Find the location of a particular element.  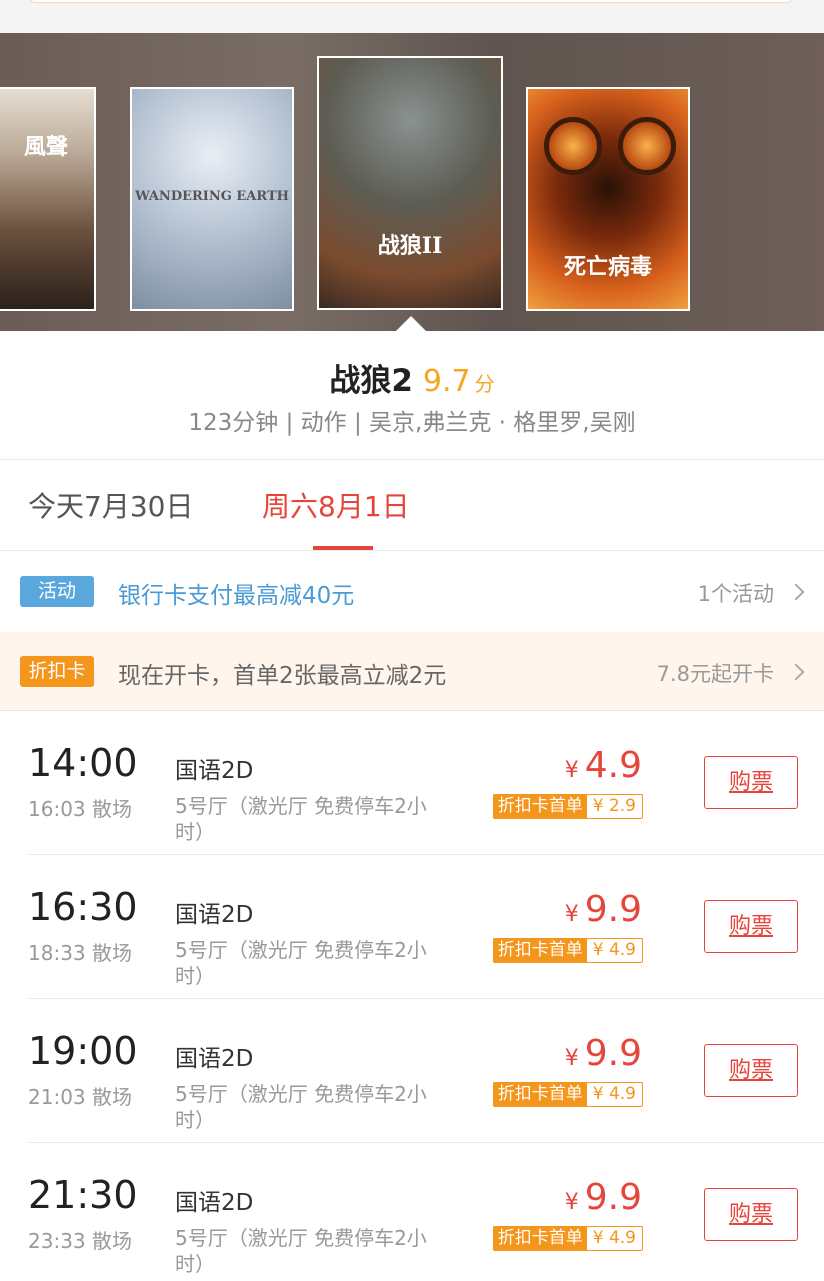

movie-score-unit: 分 is located at coordinates (484, 384).